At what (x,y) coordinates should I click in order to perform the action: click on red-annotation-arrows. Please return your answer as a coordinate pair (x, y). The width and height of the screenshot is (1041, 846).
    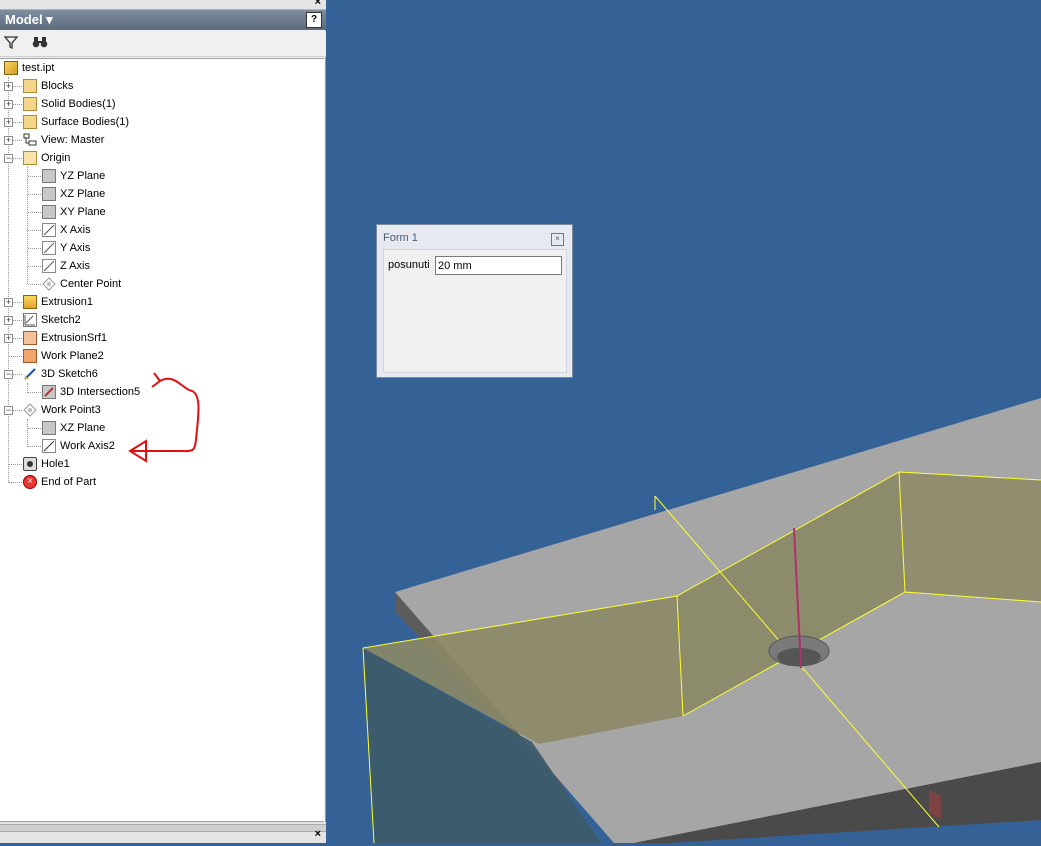
    Looking at the image, I should click on (164, 417).